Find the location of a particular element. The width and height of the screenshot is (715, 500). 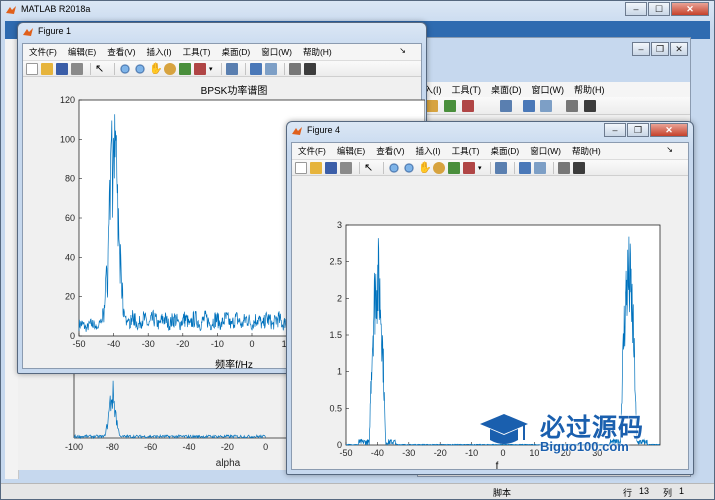

bg-show-tools-icon is located at coordinates (590, 106).